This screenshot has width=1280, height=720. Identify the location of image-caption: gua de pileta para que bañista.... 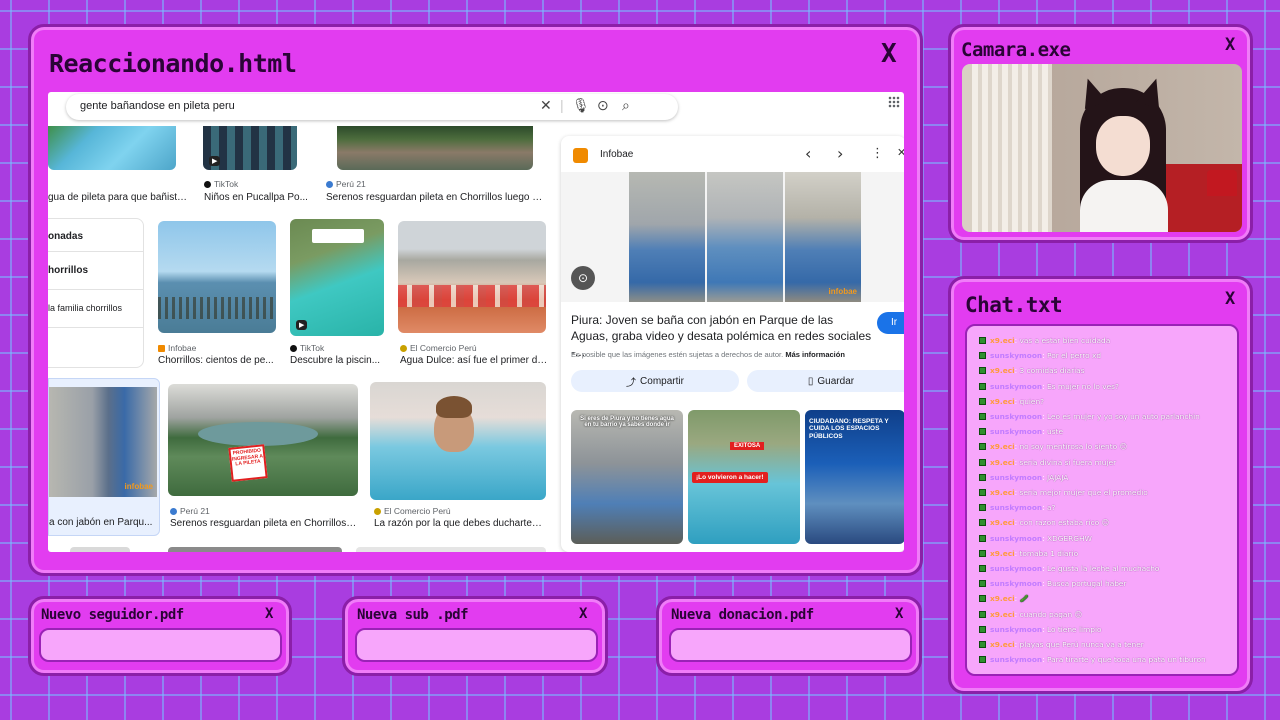
(118, 197).